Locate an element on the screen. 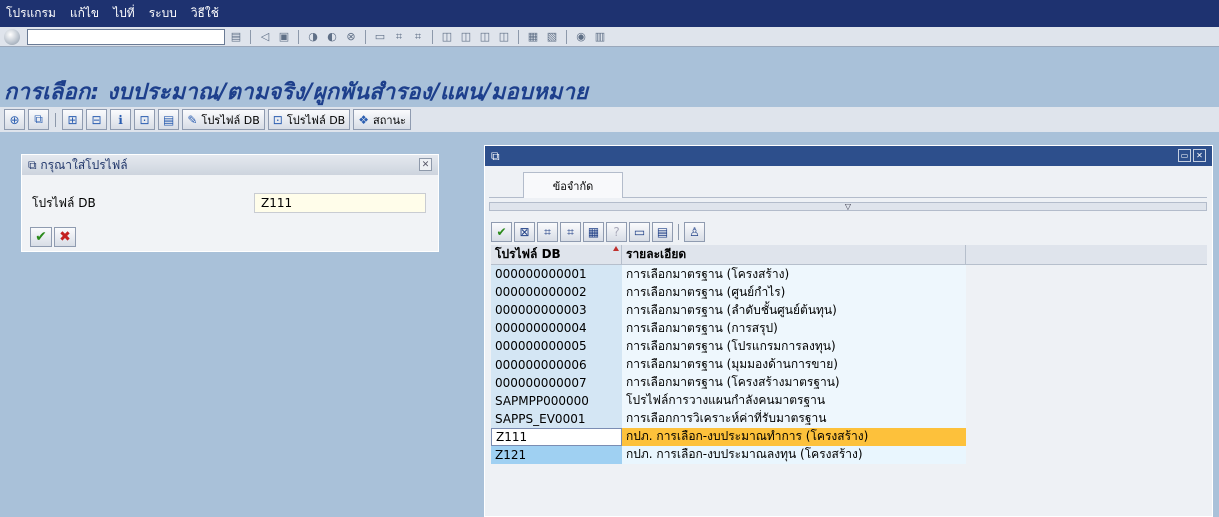 The width and height of the screenshot is (1219, 517). customize-layout-icon: ▥ is located at coordinates (600, 37).